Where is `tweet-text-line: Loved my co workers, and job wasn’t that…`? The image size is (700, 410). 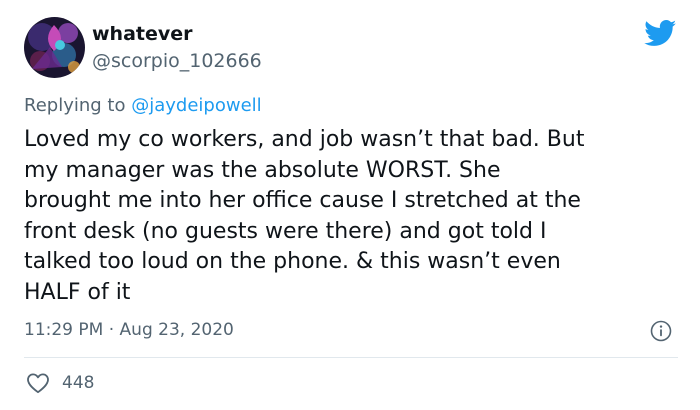 tweet-text-line: Loved my co workers, and job wasn’t that… is located at coordinates (304, 139).